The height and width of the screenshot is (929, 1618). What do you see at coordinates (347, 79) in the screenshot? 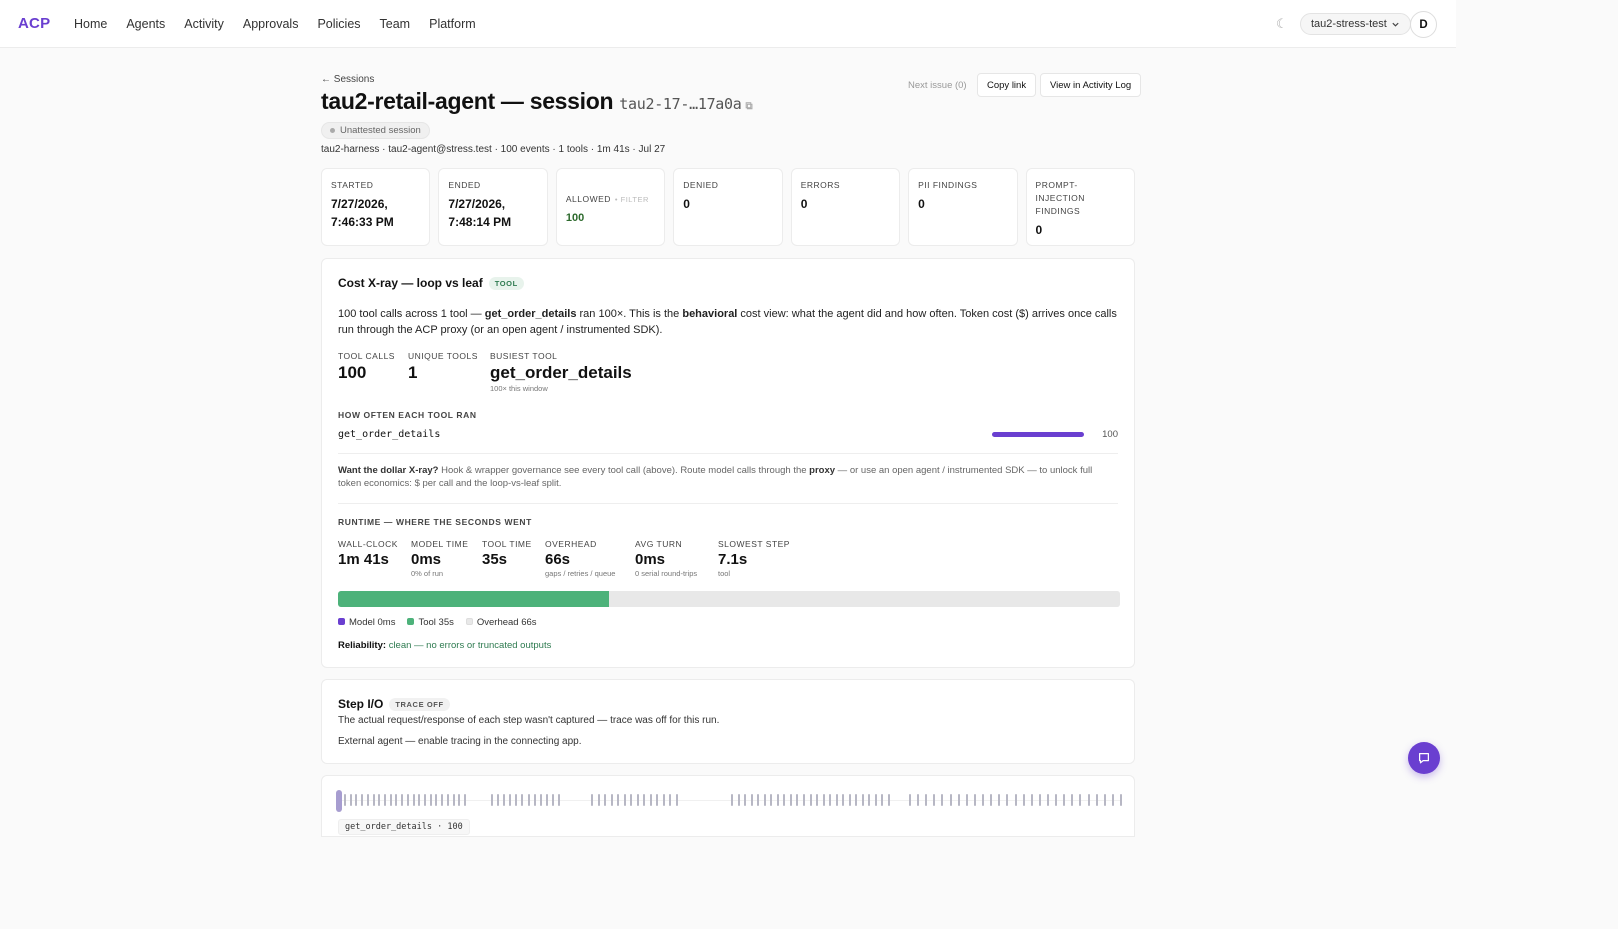
I see `breadcrumb-sessions: ← Sessions` at bounding box center [347, 79].